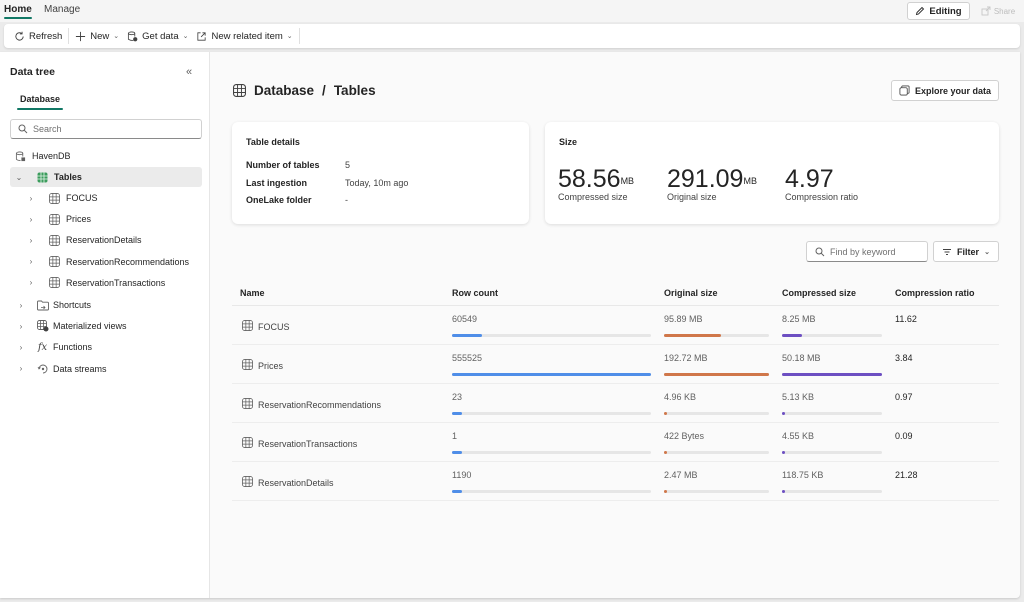  I want to click on compressed-size-value: 5.13 KB, so click(798, 397).